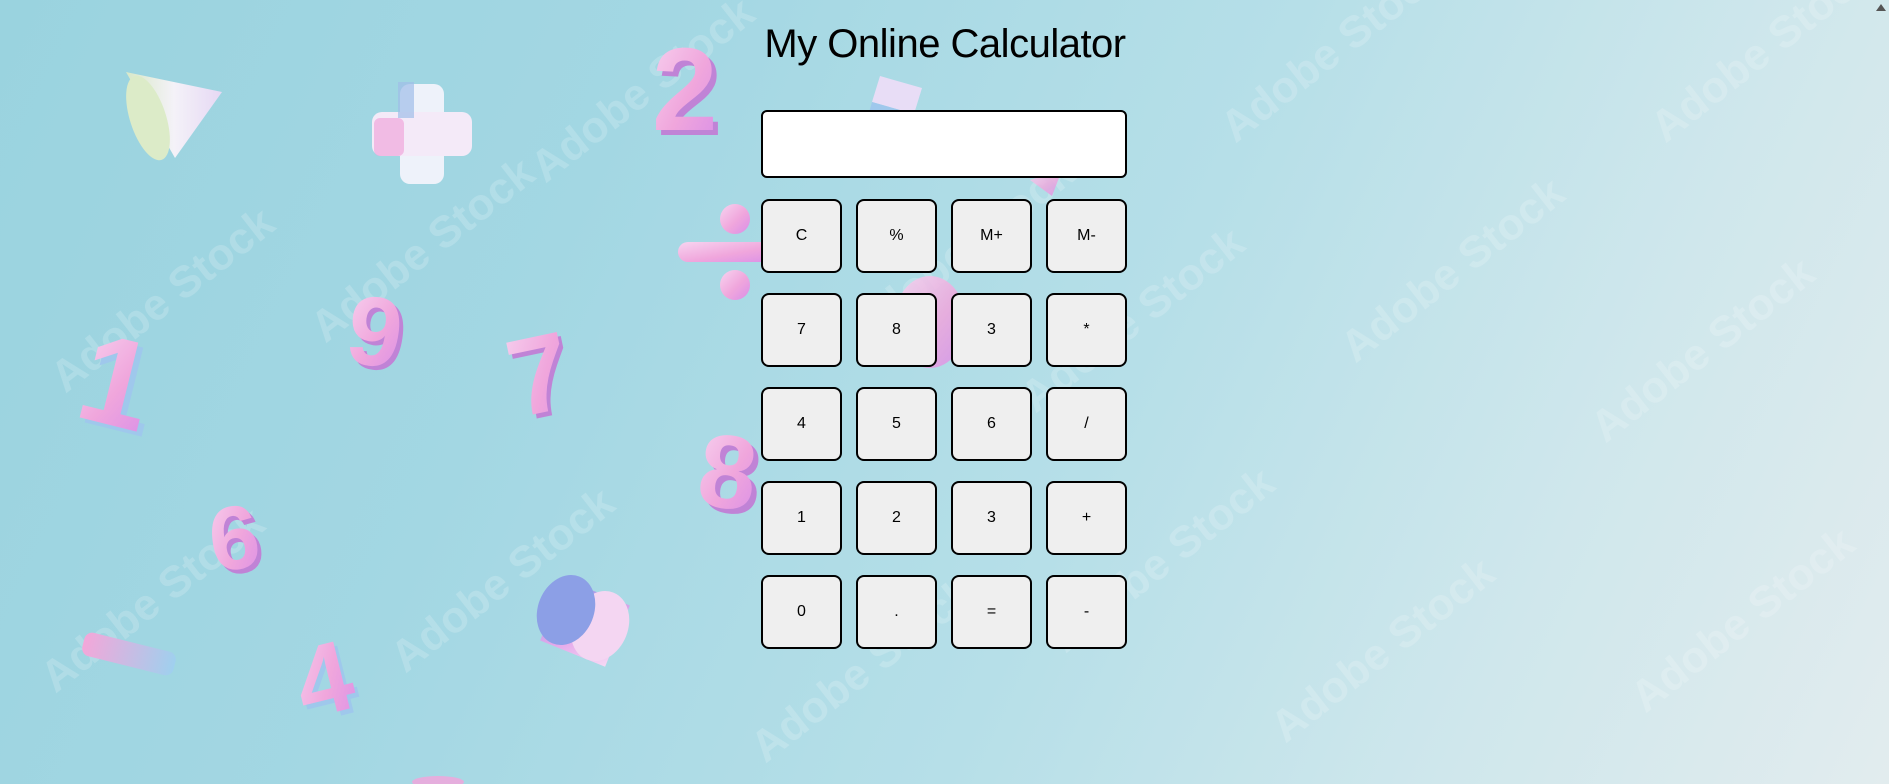  Describe the element at coordinates (801, 518) in the screenshot. I see `digit-1-button: 1` at that location.